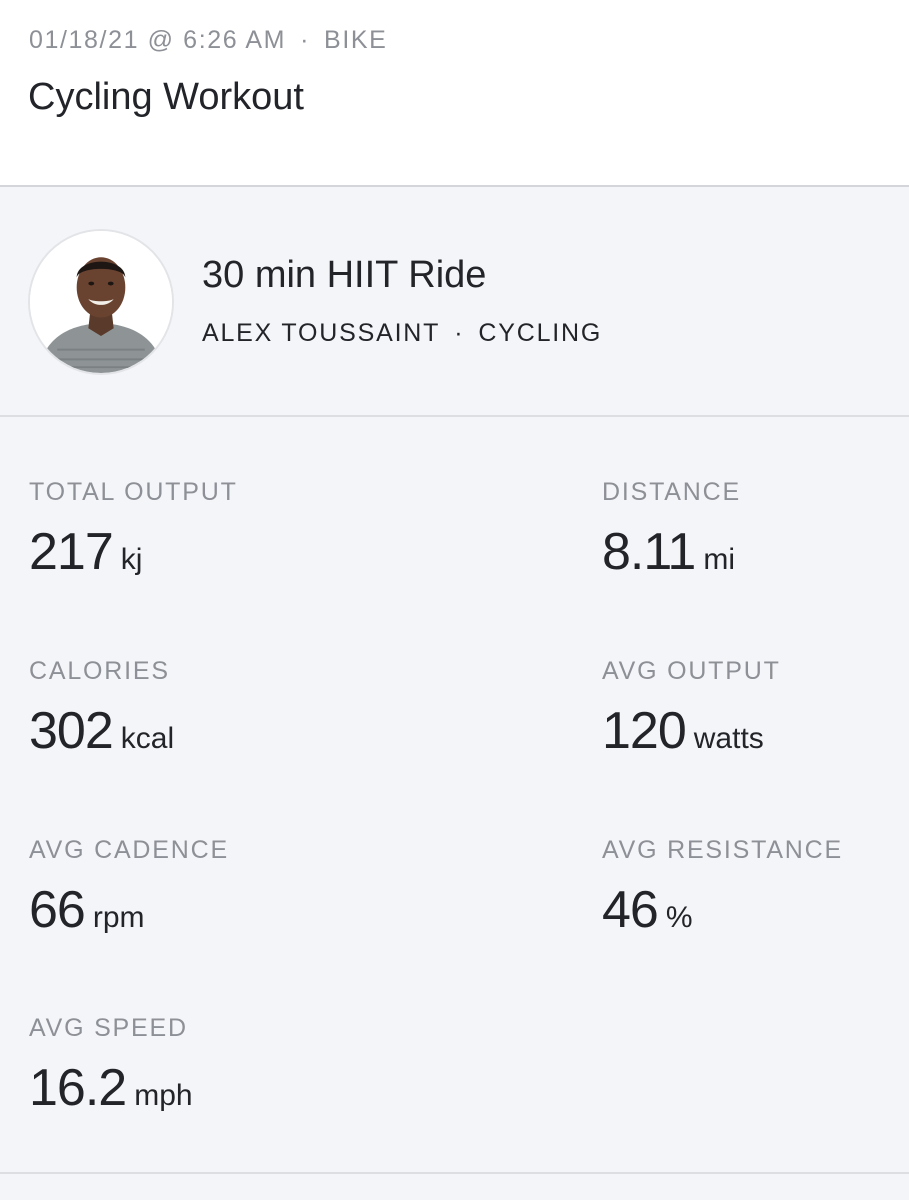  I want to click on stat-value: 8.11, so click(649, 552).